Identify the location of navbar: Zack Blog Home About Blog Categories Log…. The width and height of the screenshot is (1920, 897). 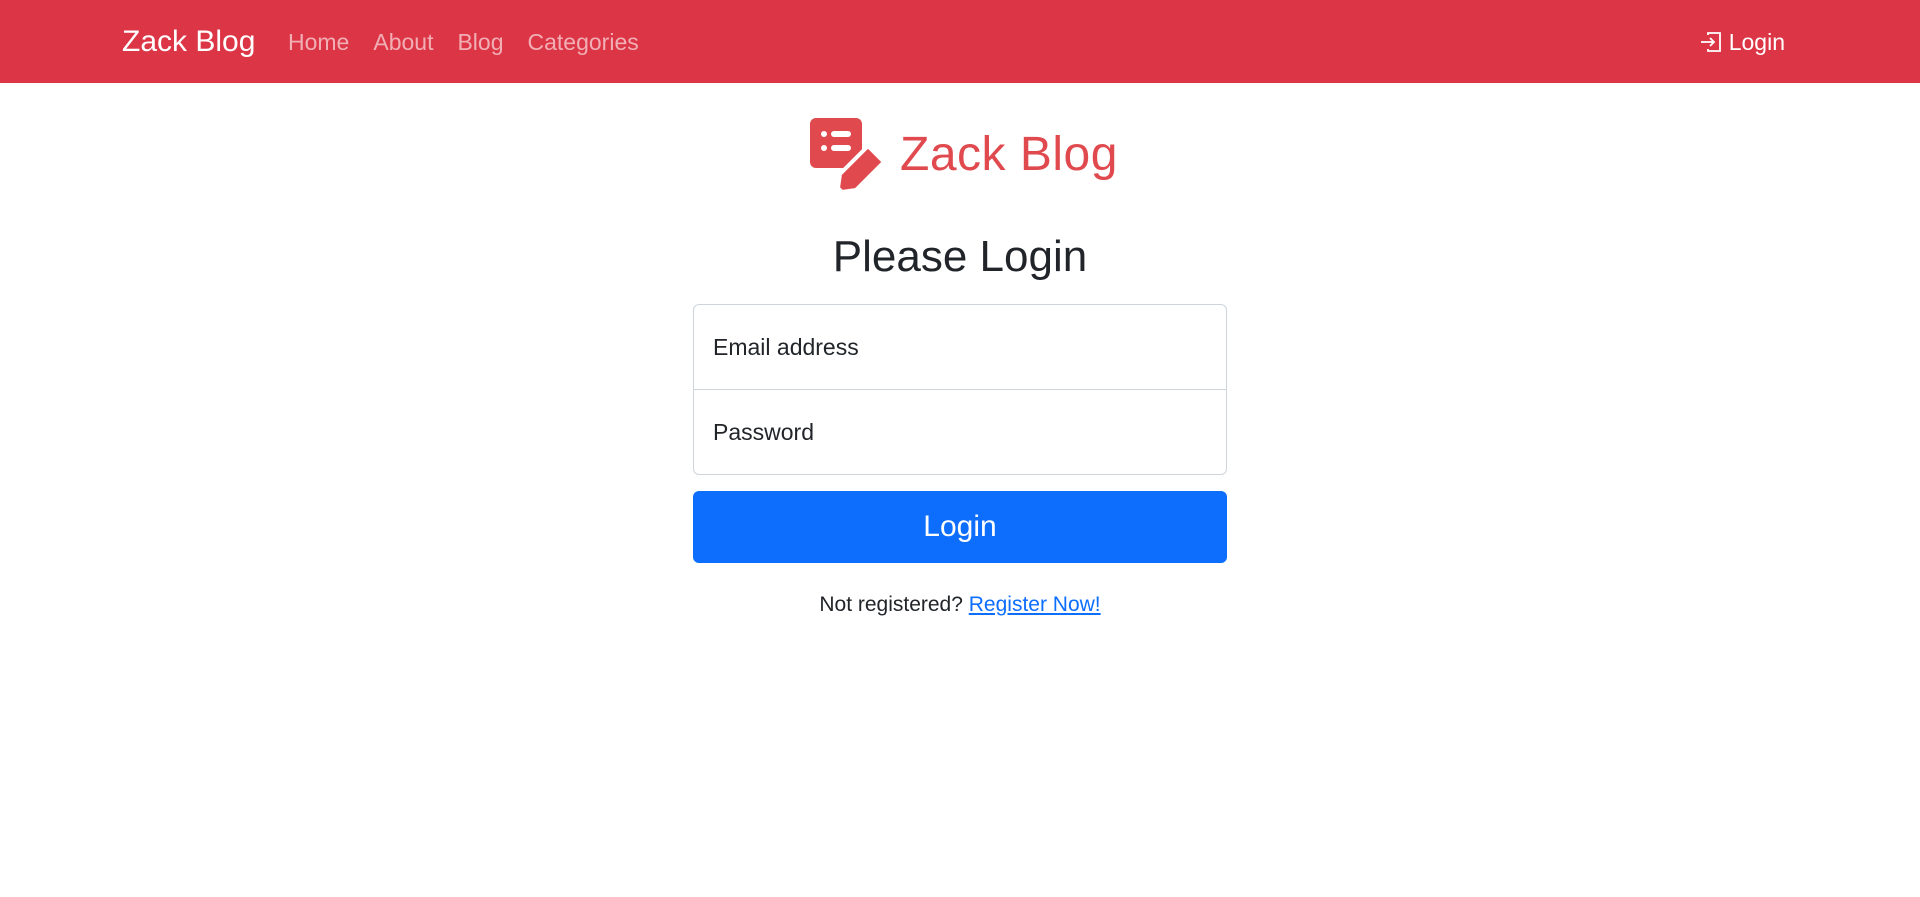
(960, 41).